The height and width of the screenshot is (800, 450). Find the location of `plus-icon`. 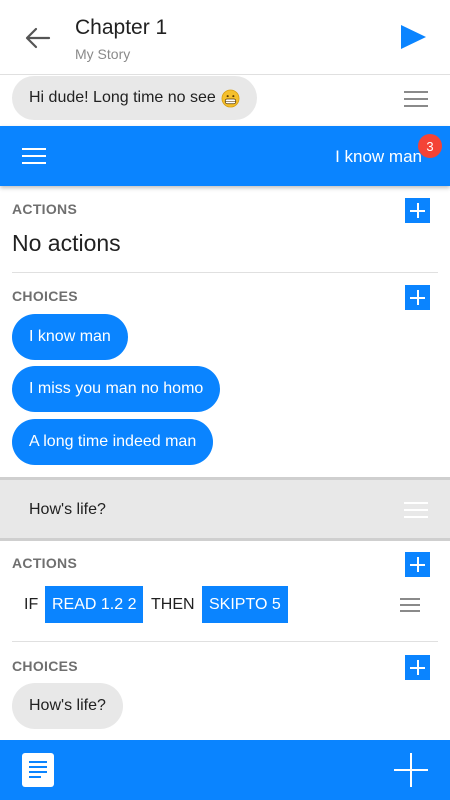

plus-icon is located at coordinates (411, 770).